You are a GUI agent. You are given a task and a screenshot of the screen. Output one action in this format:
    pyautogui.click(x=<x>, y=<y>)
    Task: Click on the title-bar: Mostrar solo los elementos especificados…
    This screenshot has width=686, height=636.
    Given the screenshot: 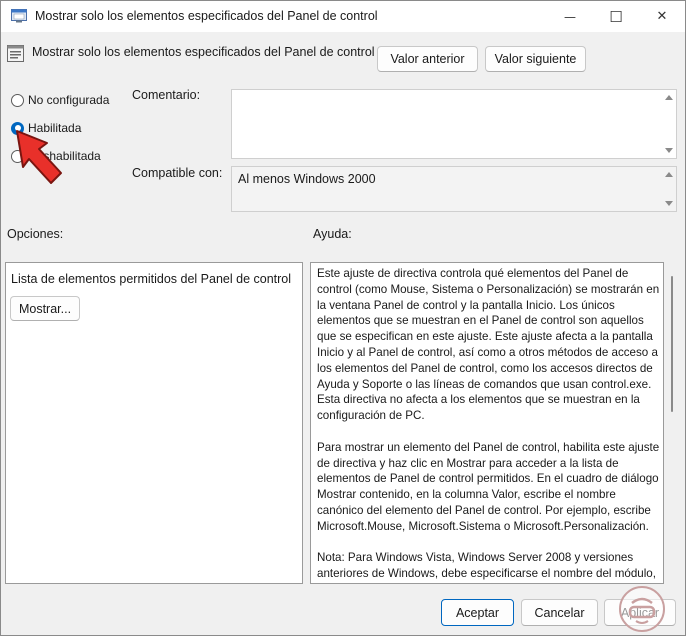 What is the action you would take?
    pyautogui.click(x=343, y=16)
    